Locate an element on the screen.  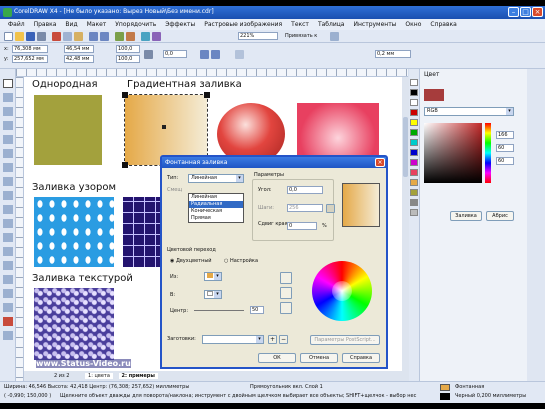
custom-radio: ○ Настройка is located at coordinates (241, 261).